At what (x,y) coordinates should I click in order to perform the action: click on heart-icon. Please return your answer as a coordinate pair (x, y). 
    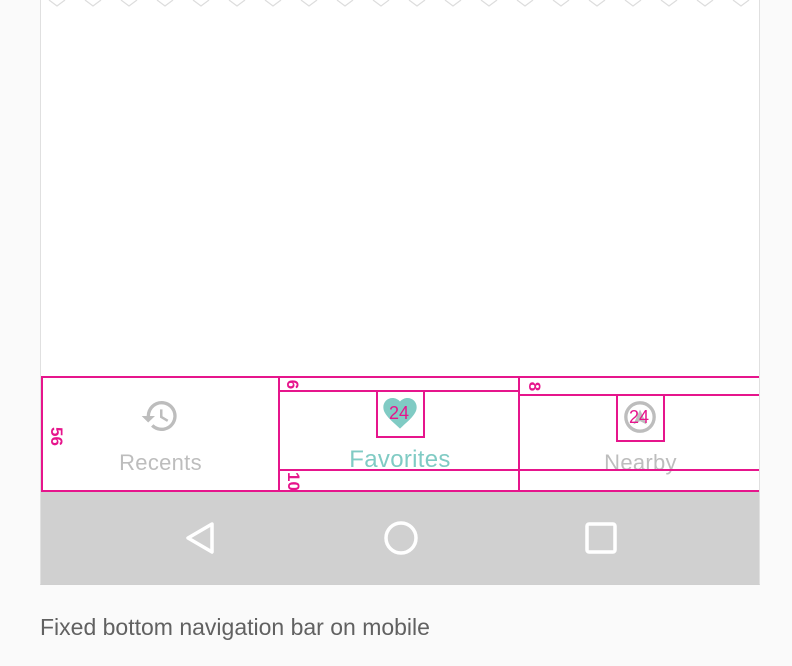
    Looking at the image, I should click on (400, 413).